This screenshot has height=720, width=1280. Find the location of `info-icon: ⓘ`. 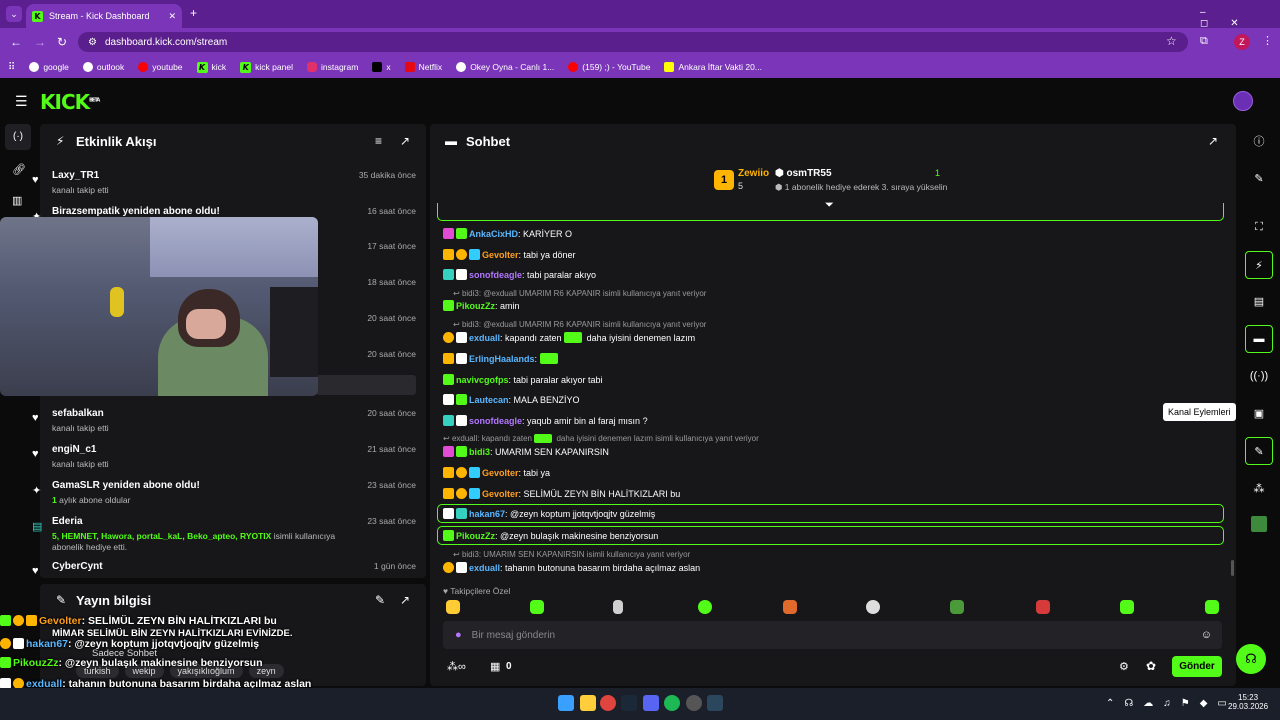

info-icon: ⓘ is located at coordinates (1259, 141).